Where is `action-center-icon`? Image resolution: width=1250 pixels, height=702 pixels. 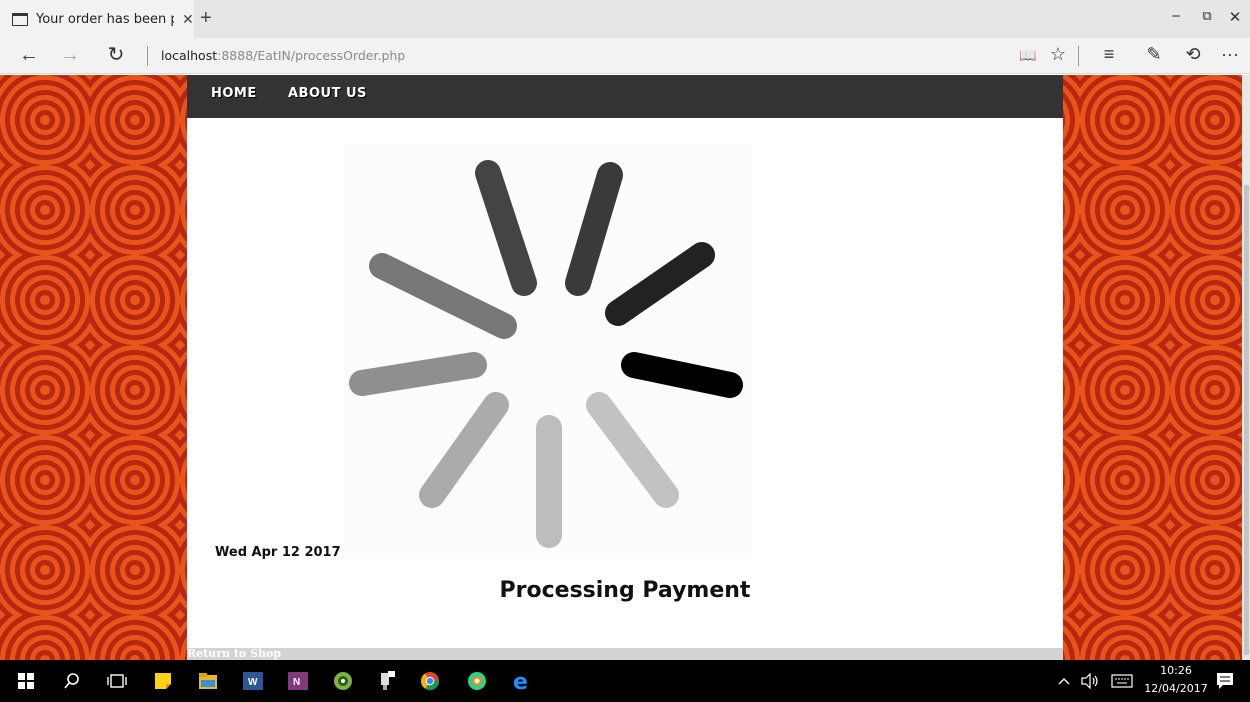
action-center-icon is located at coordinates (1225, 681).